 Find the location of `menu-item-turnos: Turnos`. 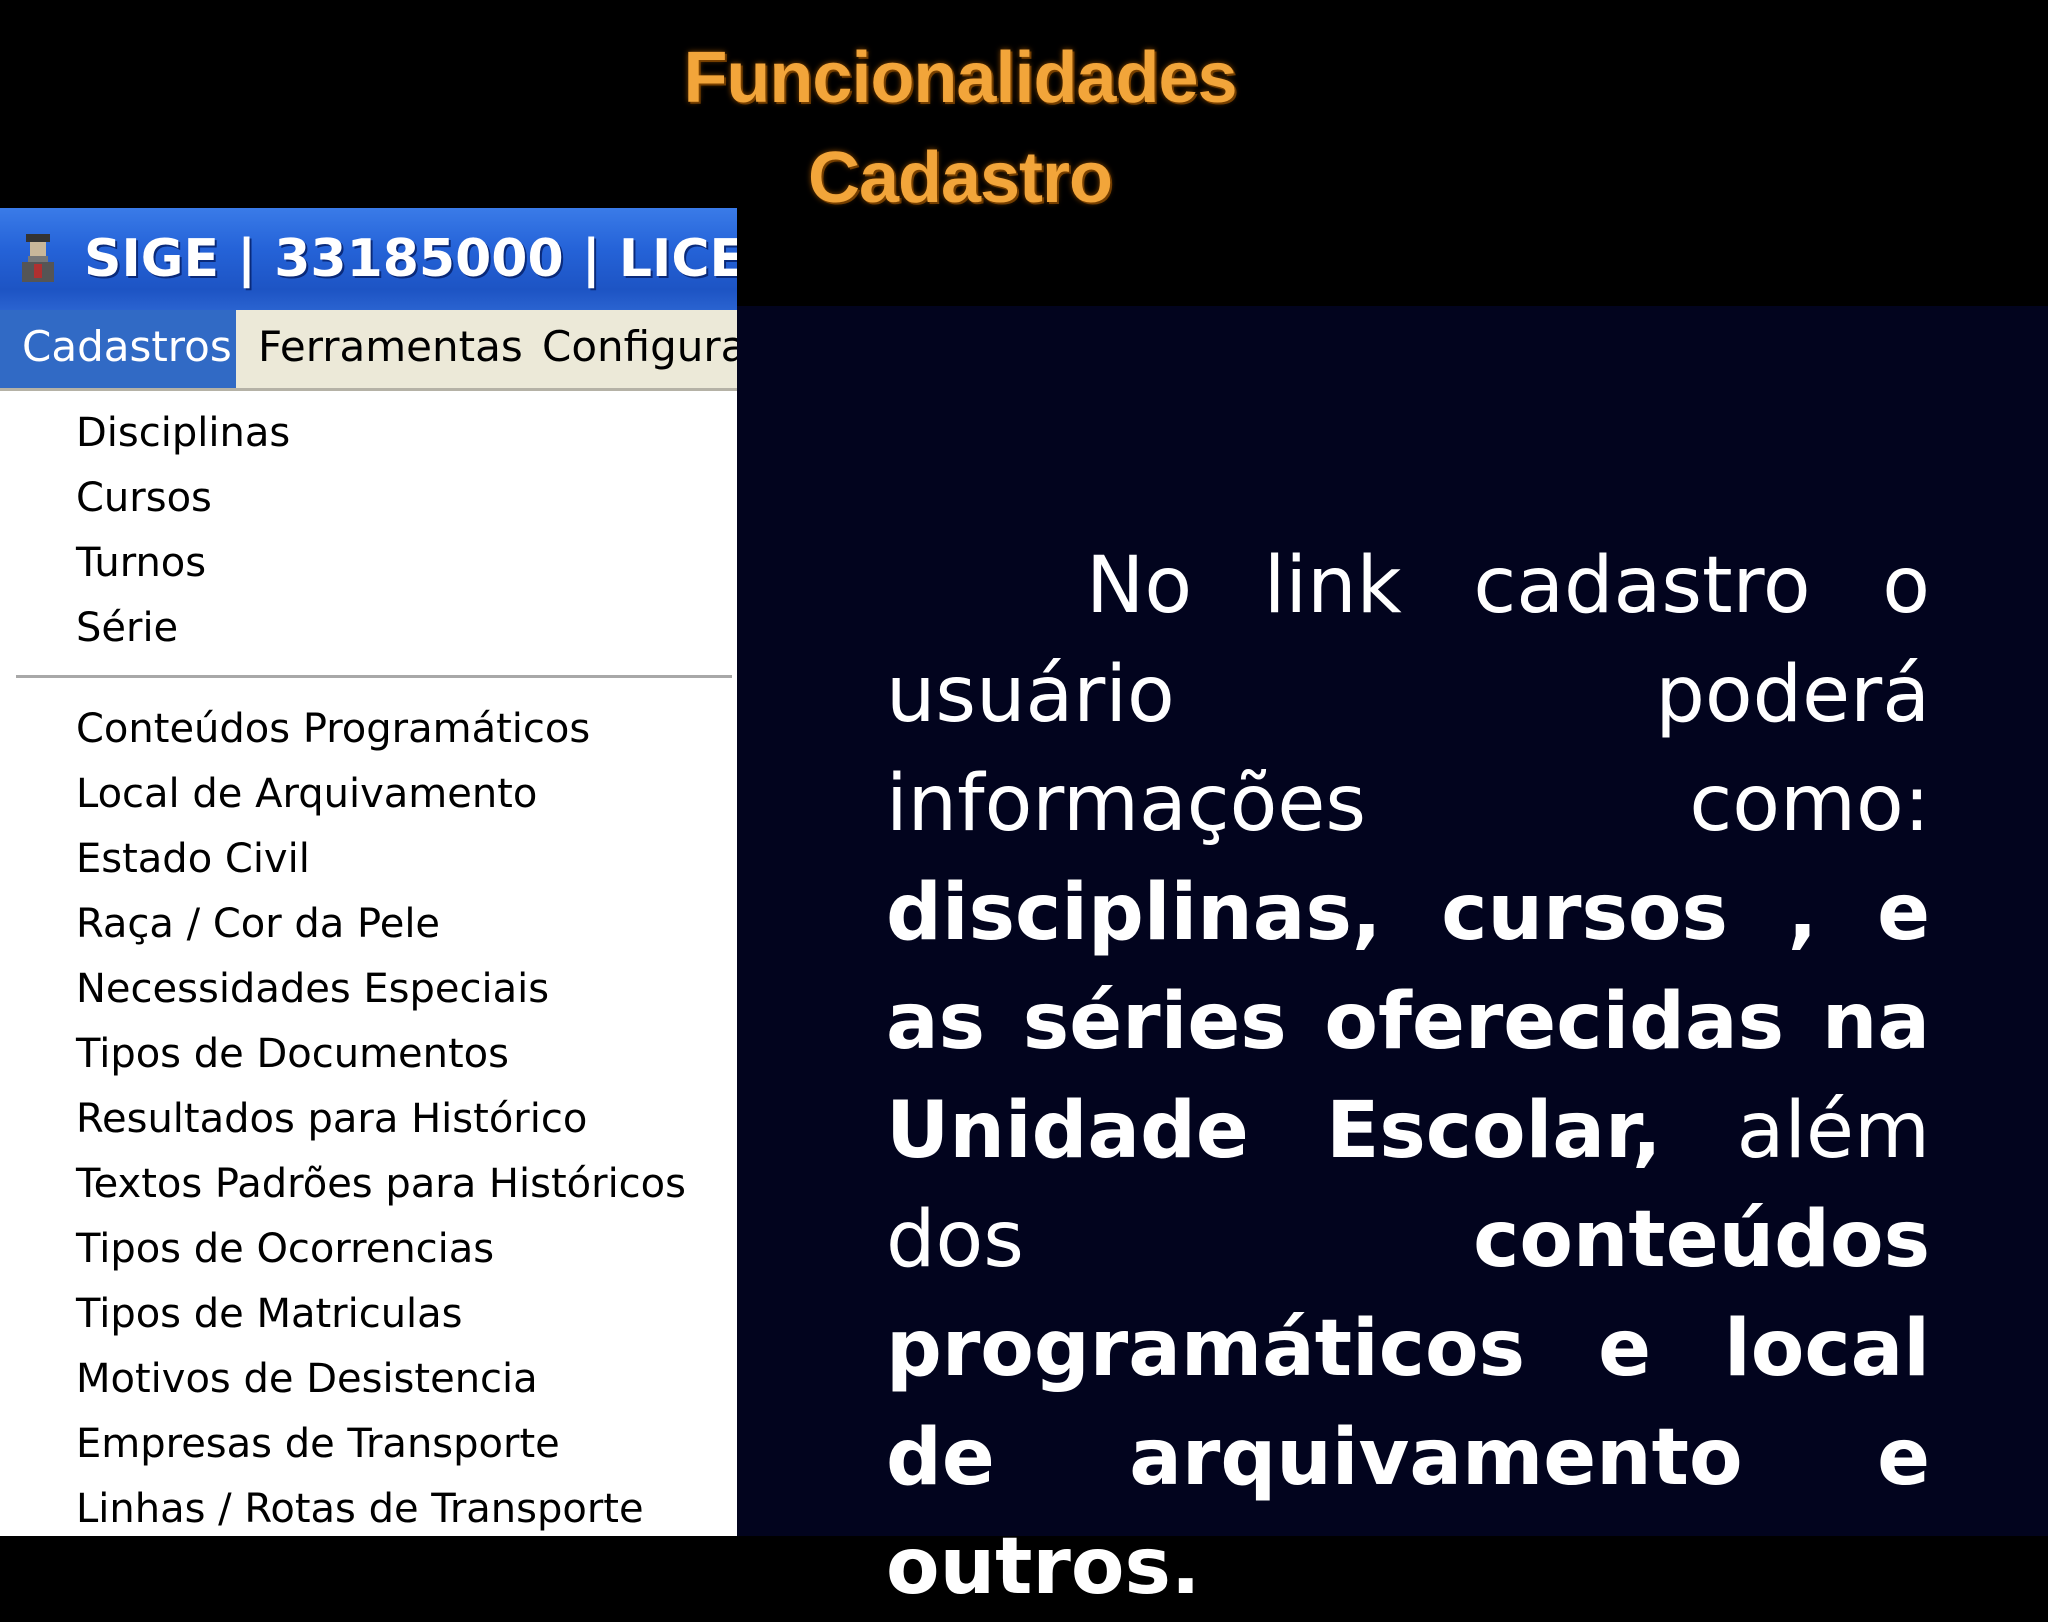

menu-item-turnos: Turnos is located at coordinates (141, 563).